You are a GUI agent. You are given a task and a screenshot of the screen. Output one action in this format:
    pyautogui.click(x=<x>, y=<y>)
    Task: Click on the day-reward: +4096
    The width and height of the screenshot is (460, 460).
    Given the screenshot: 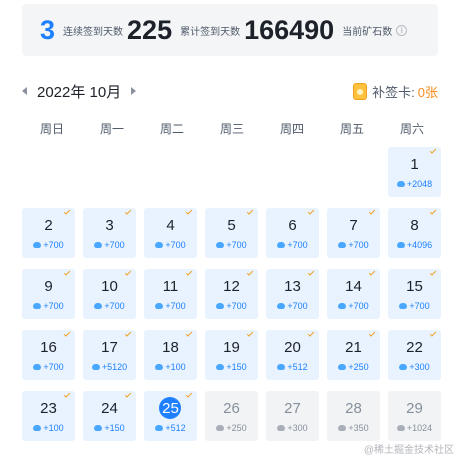 What is the action you would take?
    pyautogui.click(x=414, y=245)
    